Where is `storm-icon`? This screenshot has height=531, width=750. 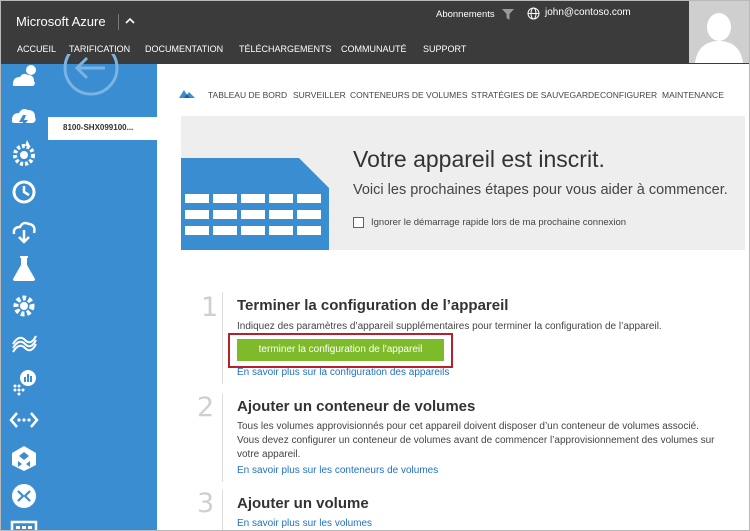 storm-icon is located at coordinates (24, 116).